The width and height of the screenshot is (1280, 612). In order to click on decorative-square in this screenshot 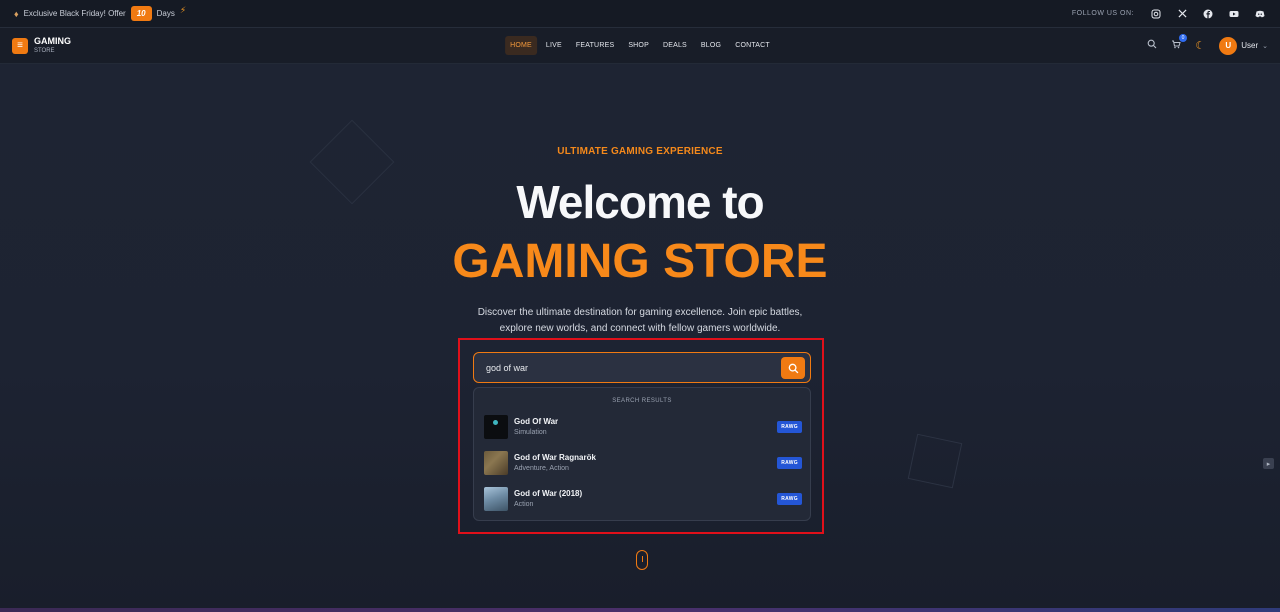, I will do `click(935, 461)`.